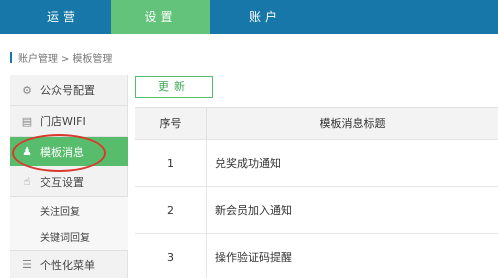 The width and height of the screenshot is (498, 278). Describe the element at coordinates (171, 124) in the screenshot. I see `column-header-seq: 序号` at that location.